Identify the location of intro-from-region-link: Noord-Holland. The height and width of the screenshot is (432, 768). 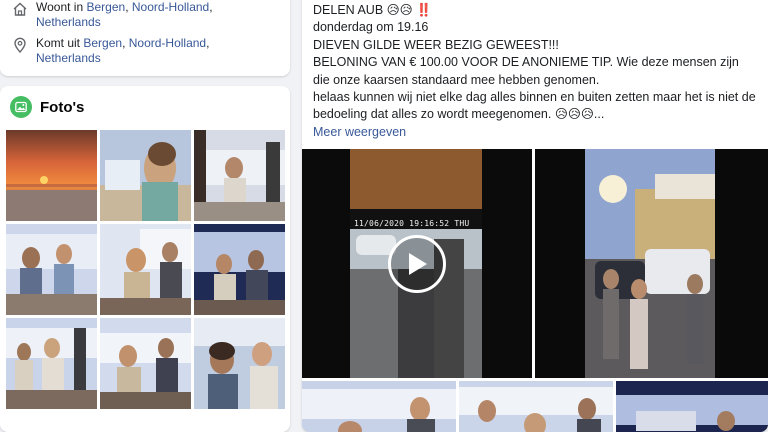
(167, 43).